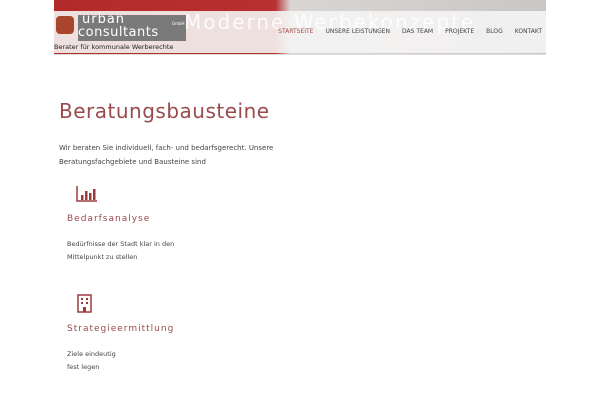  I want to click on logo-text: consultants, so click(118, 32).